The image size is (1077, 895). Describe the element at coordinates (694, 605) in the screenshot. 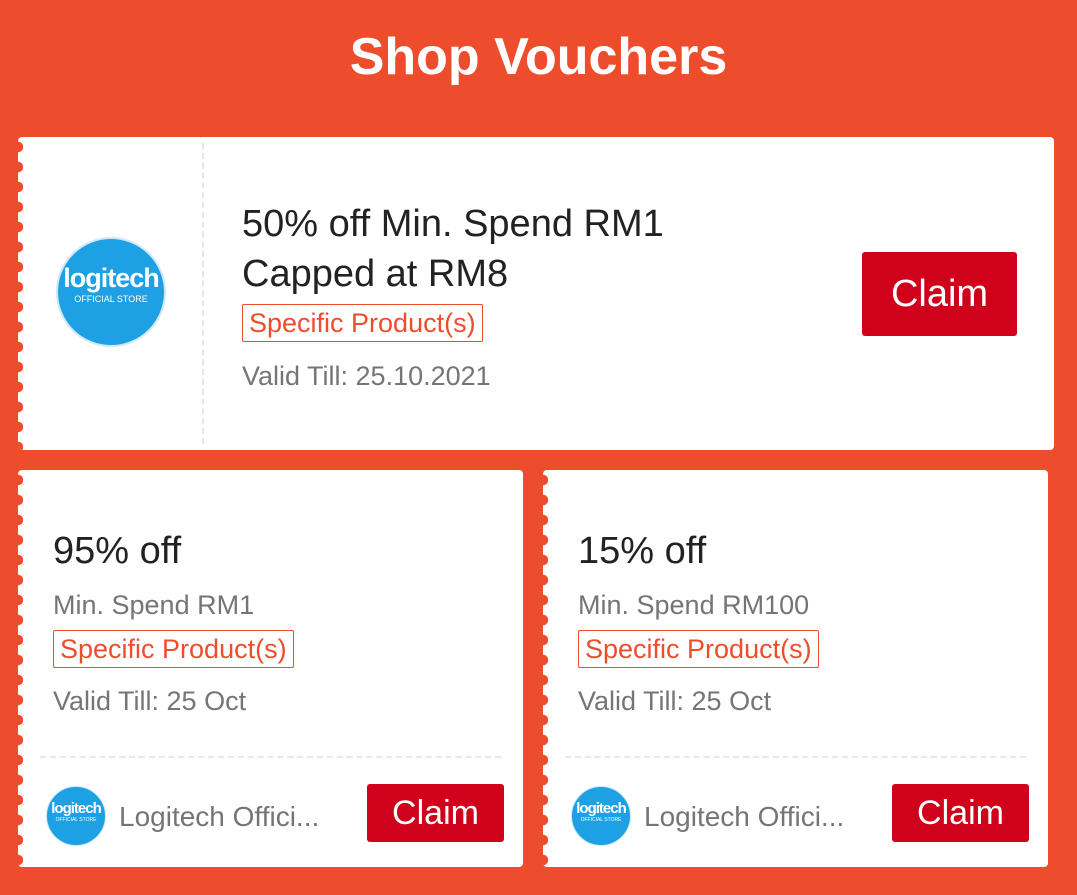

I see `min-spend-text: Min. Spend RM100` at that location.